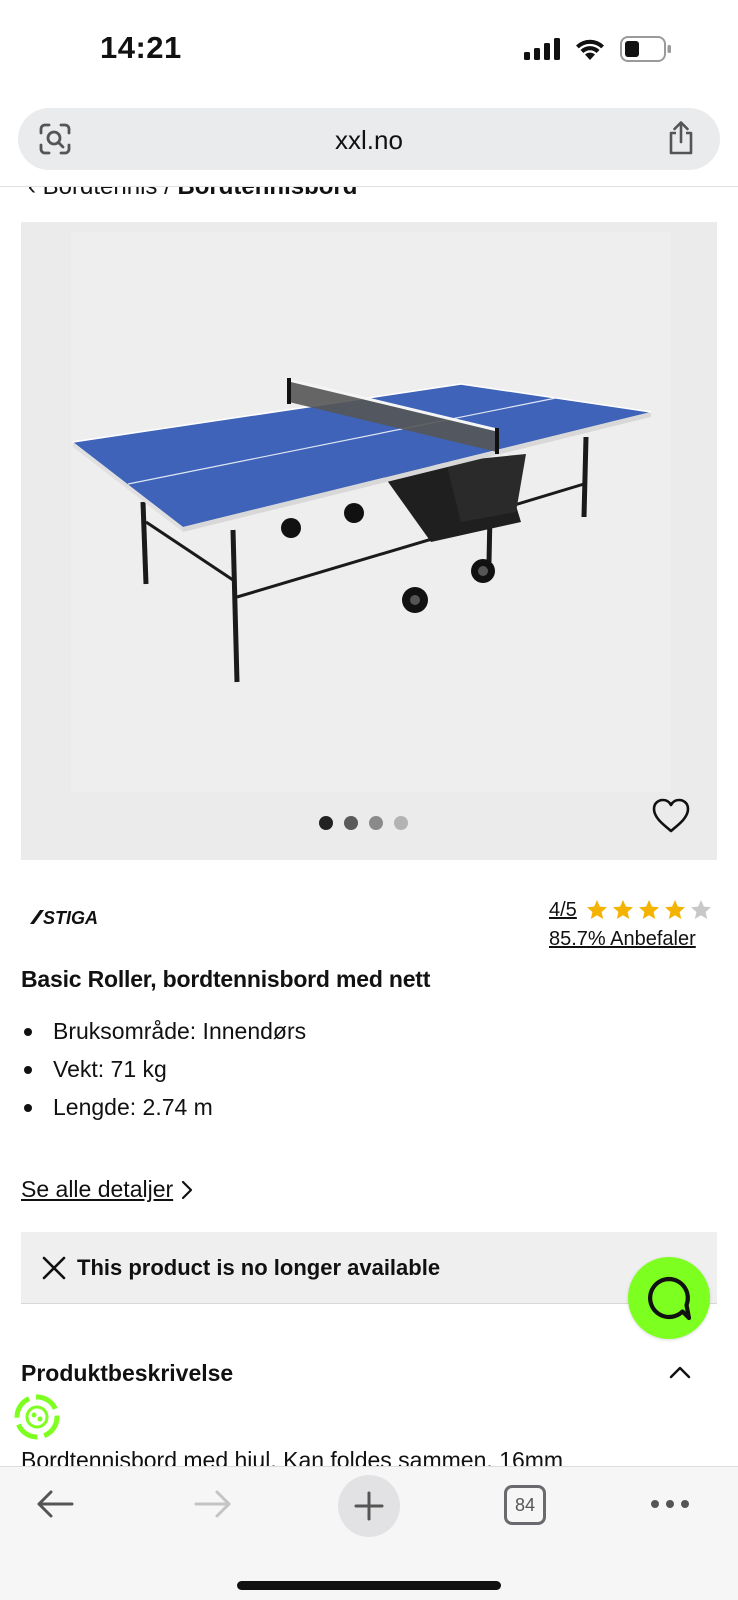 This screenshot has height=1600, width=738. I want to click on spec-item: Vekt: 71 kg, so click(163, 1073).